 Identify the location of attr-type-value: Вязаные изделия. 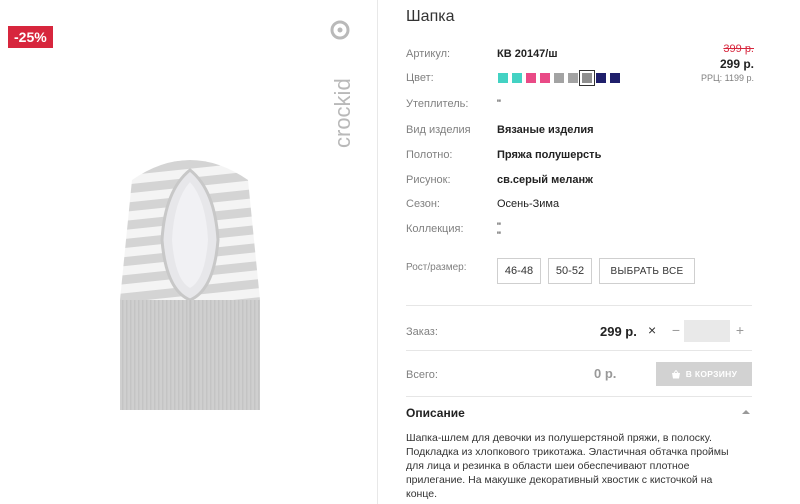
(545, 130).